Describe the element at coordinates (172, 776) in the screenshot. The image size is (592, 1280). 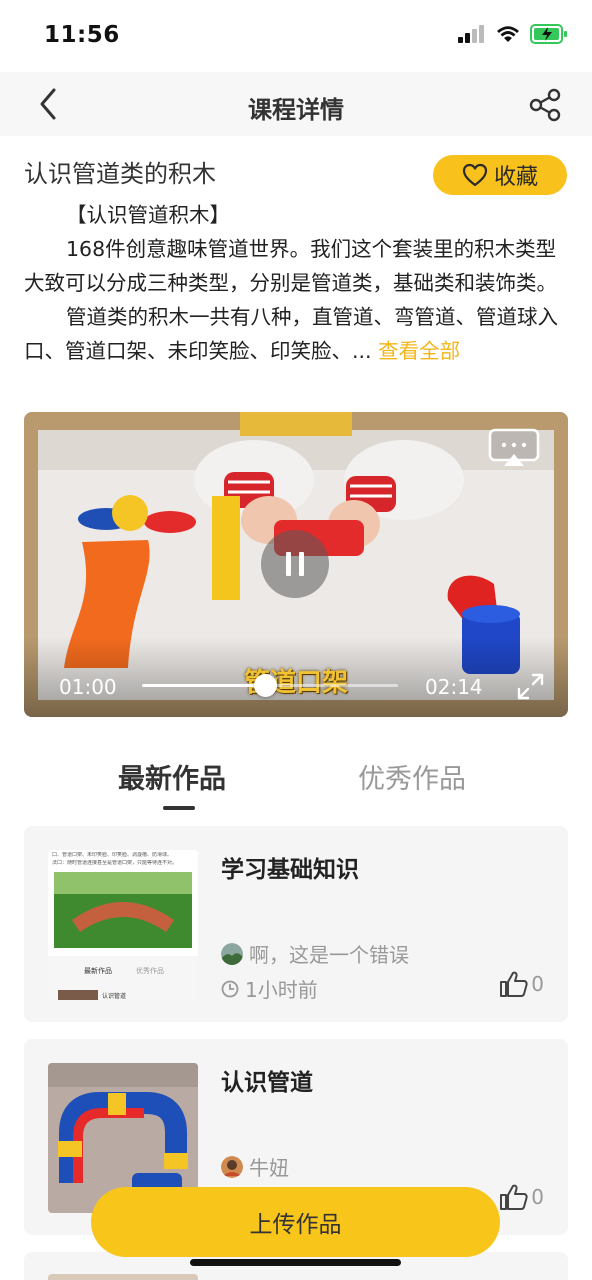
I see `tab-latest-works: 最新作品` at that location.